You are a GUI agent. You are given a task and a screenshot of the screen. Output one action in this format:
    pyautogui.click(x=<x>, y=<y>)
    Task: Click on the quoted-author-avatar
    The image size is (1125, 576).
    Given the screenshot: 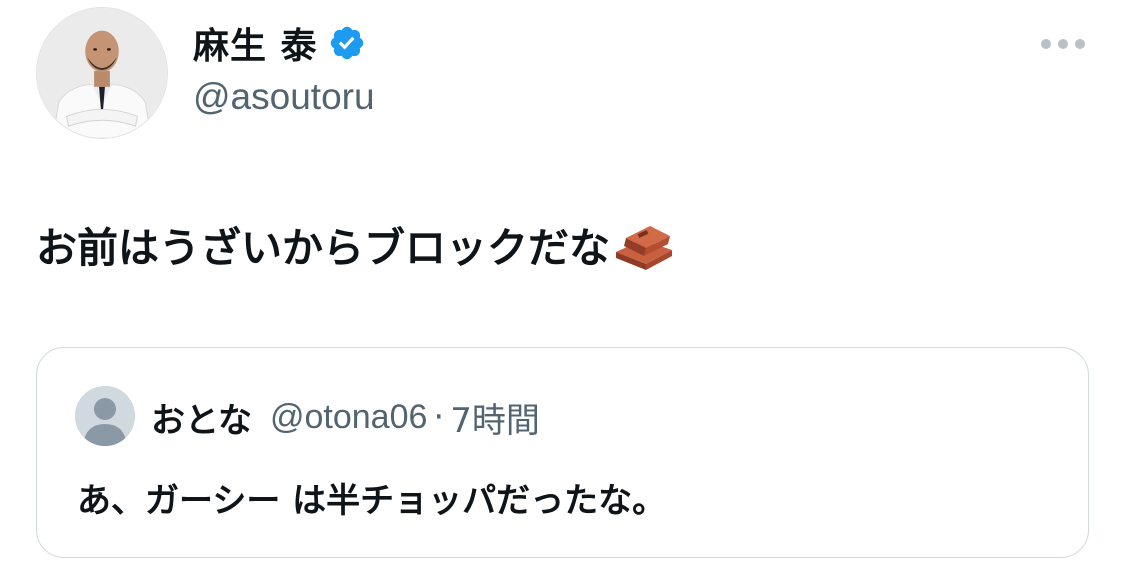 What is the action you would take?
    pyautogui.click(x=105, y=416)
    